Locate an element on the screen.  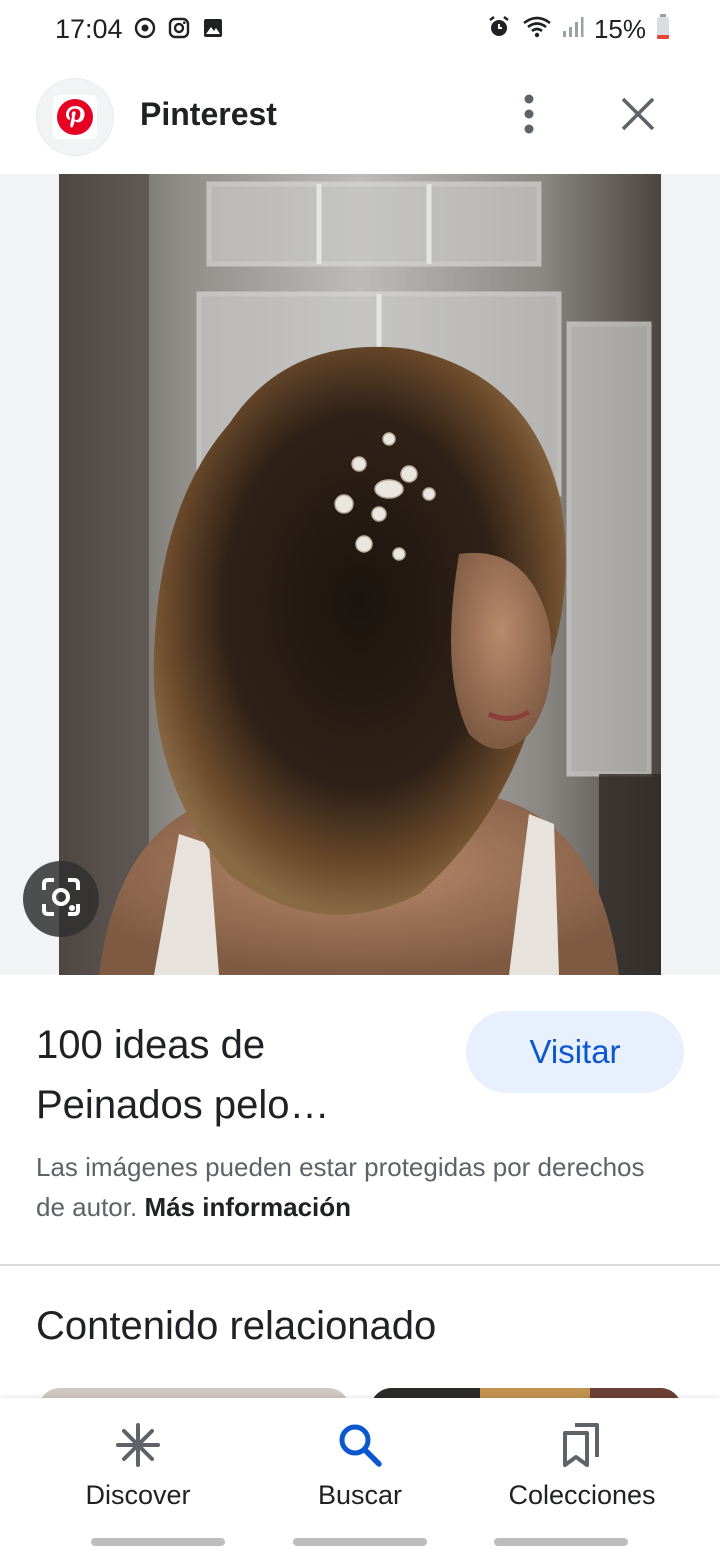
whatsapp-icon is located at coordinates (145, 30).